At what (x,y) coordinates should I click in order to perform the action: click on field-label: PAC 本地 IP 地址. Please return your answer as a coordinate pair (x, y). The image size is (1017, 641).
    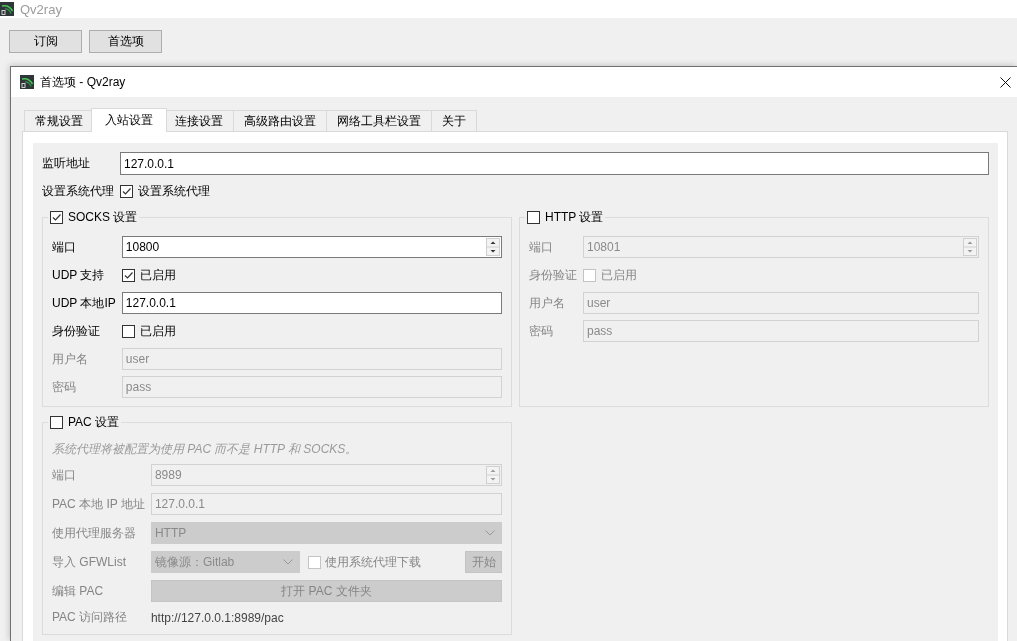
    Looking at the image, I should click on (98, 504).